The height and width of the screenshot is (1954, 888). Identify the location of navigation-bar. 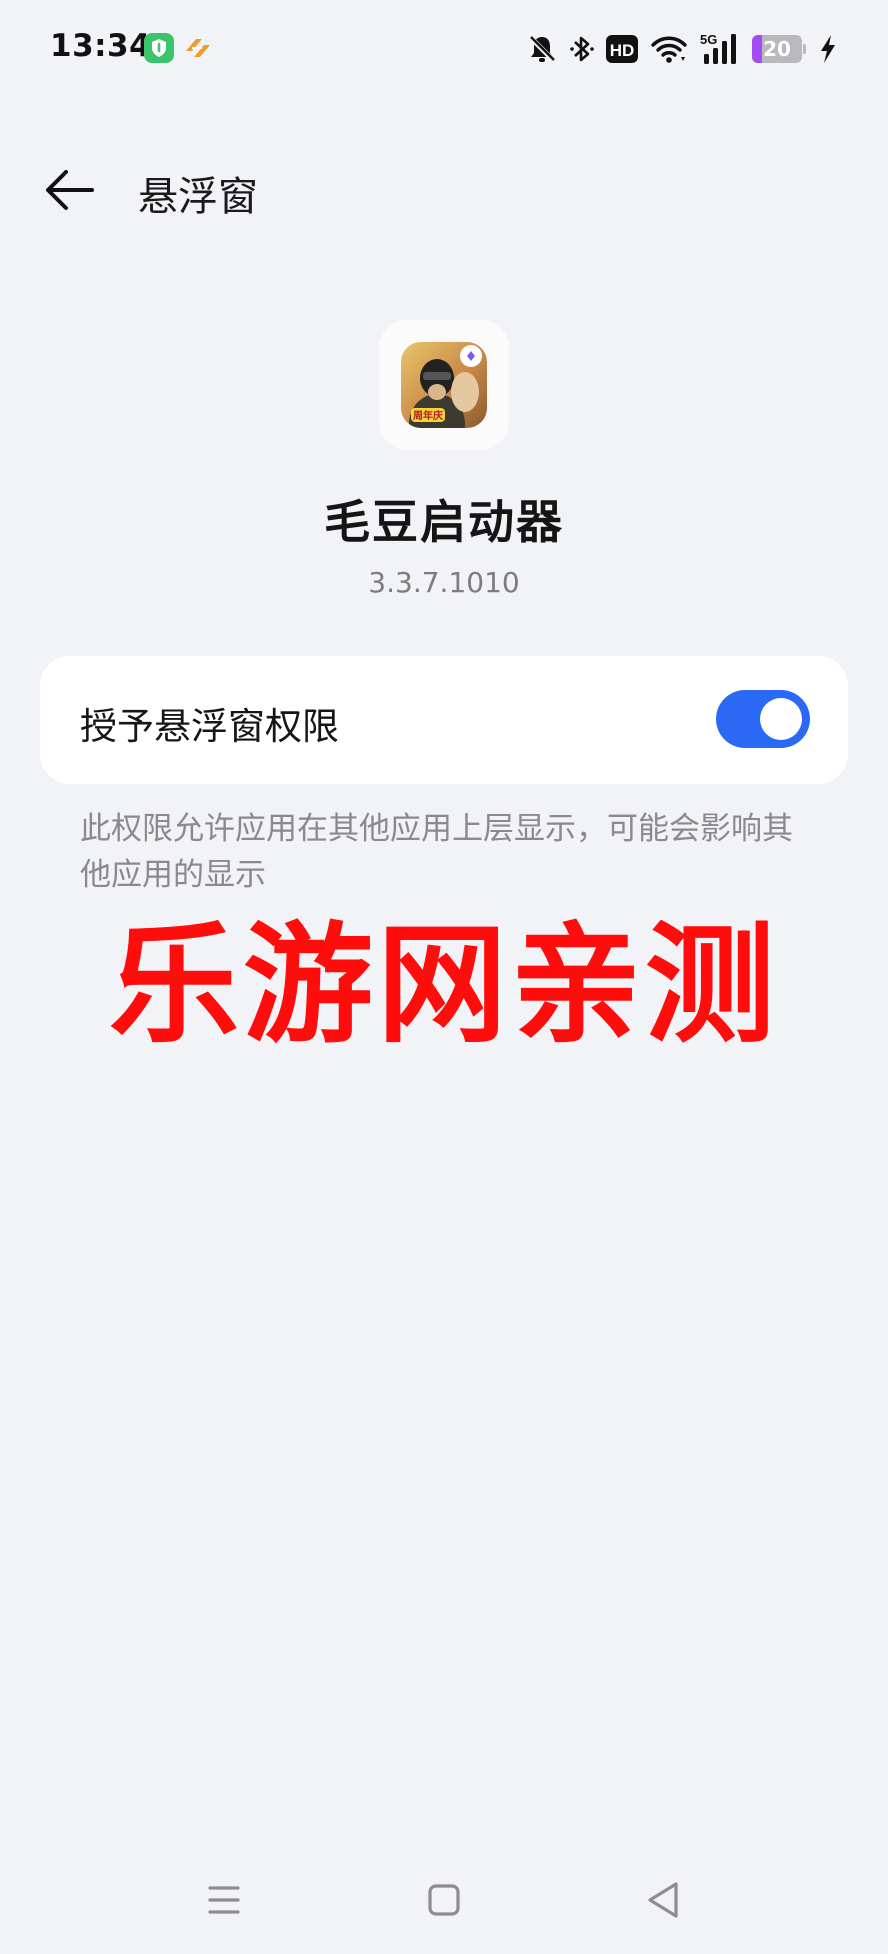
(444, 1900).